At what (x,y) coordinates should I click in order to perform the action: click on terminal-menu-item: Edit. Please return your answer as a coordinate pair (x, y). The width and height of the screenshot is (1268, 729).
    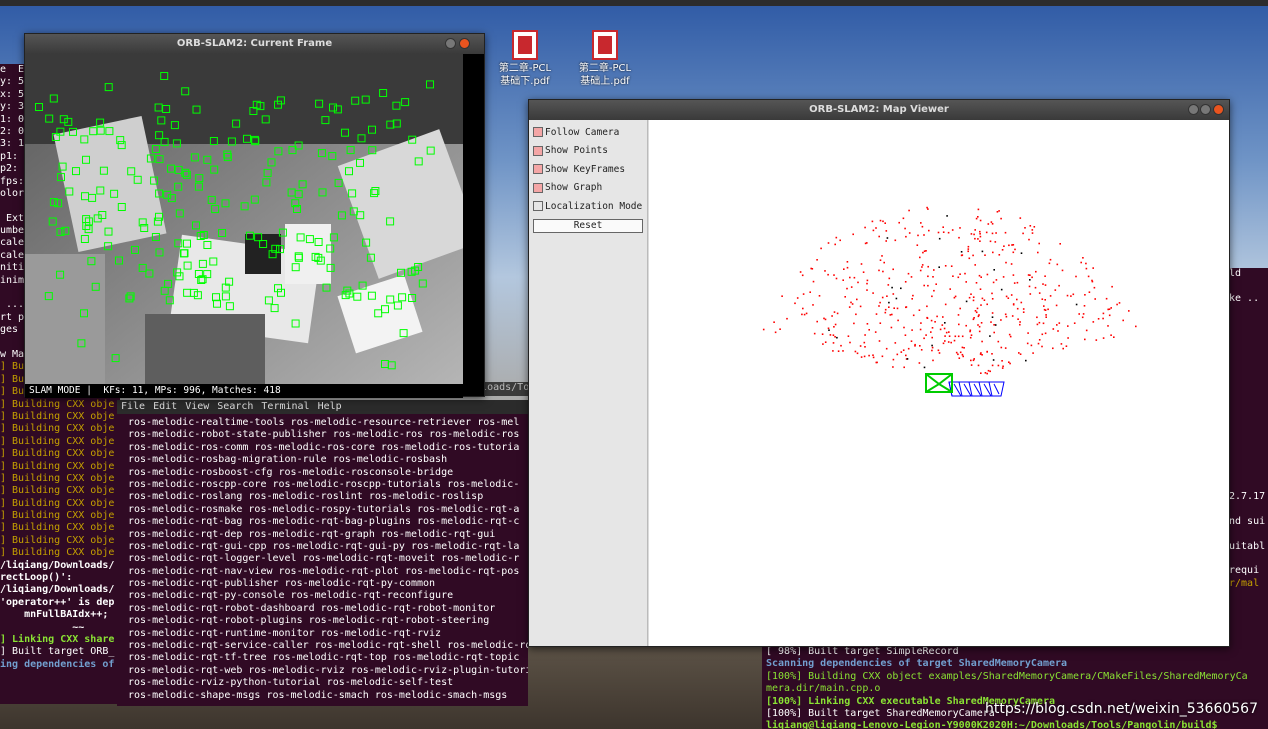
    Looking at the image, I should click on (165, 407).